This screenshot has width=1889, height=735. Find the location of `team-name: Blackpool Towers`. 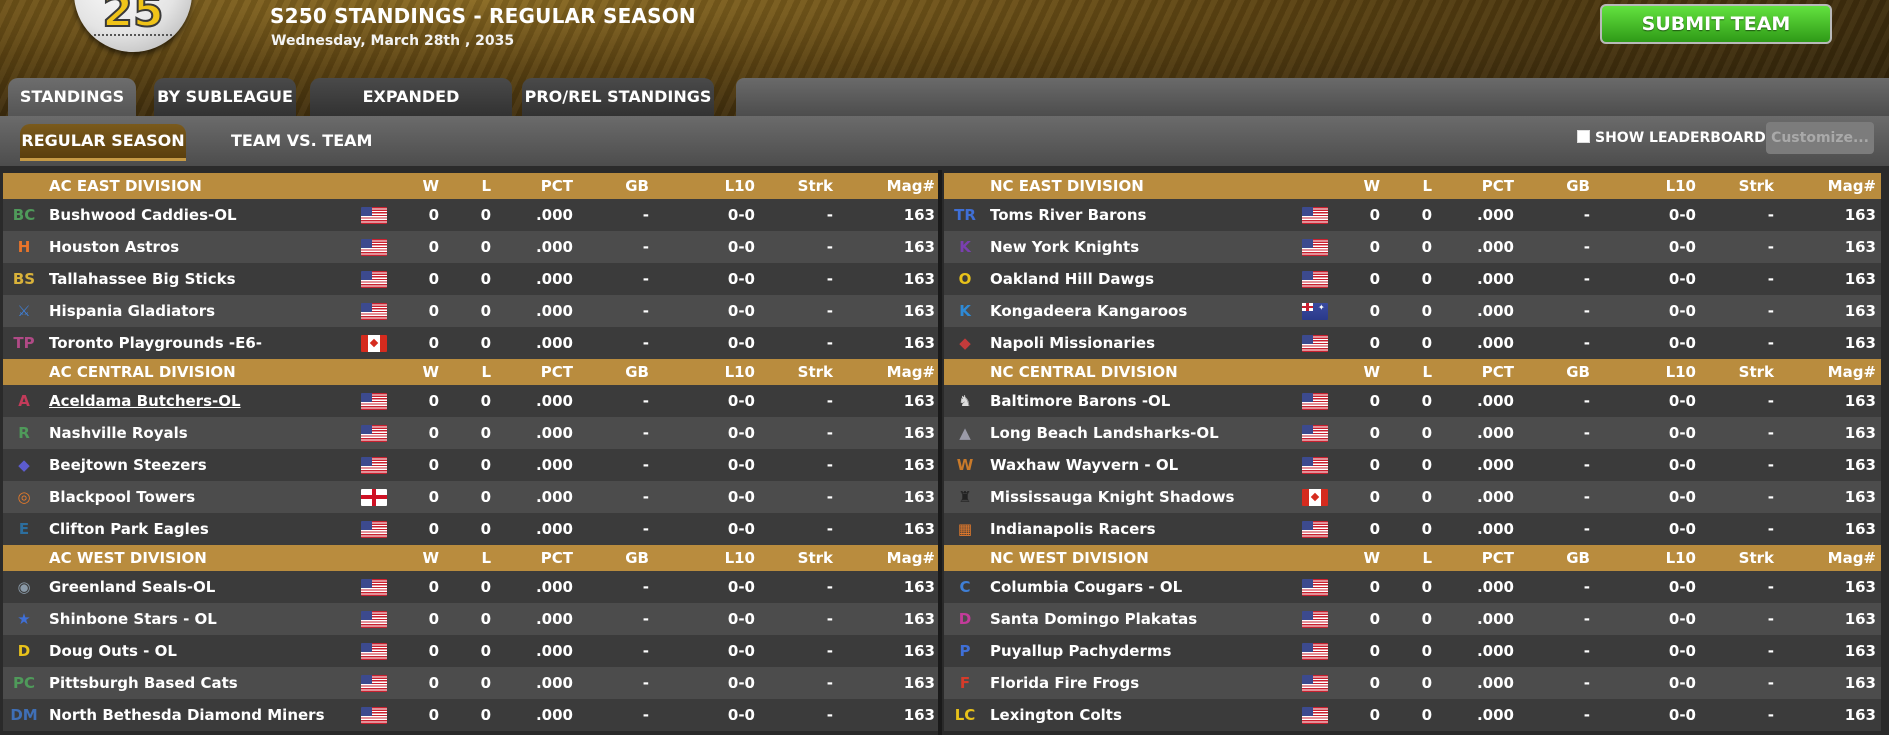

team-name: Blackpool Towers is located at coordinates (122, 497).